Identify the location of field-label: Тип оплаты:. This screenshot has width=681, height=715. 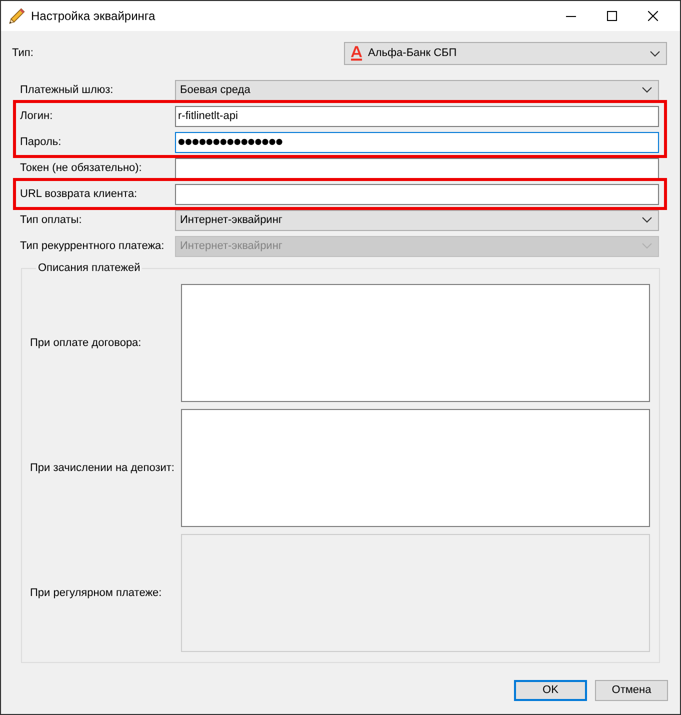
(51, 220).